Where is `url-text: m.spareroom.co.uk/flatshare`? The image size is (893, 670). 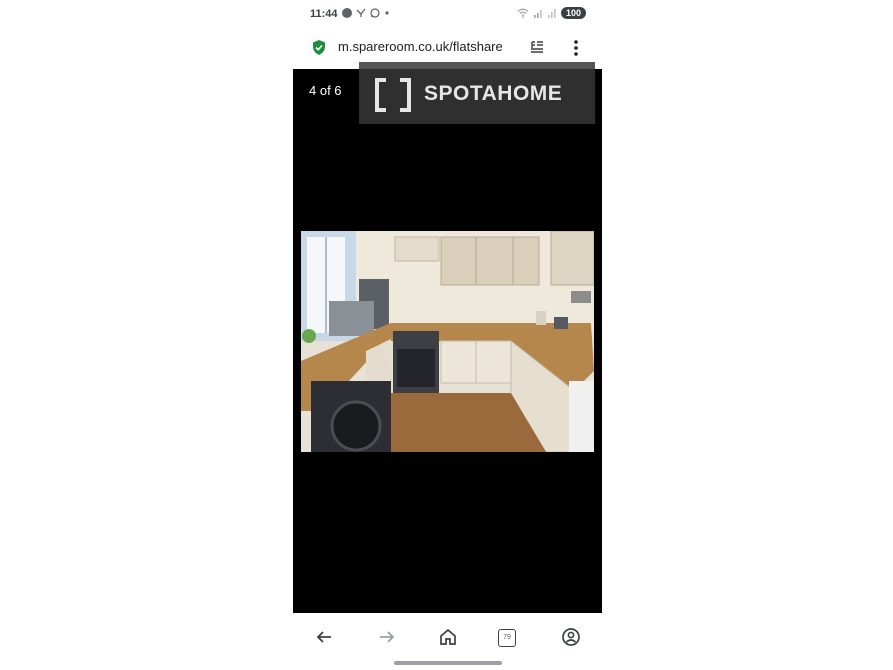 url-text: m.spareroom.co.uk/flatshare is located at coordinates (428, 46).